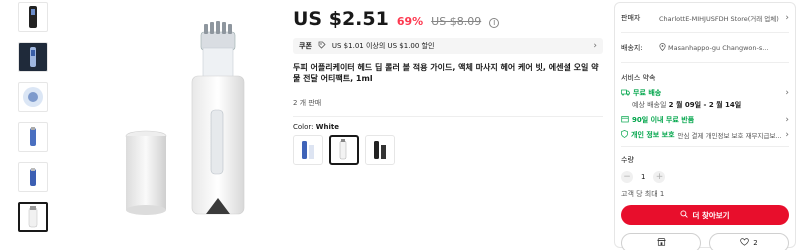 The height and width of the screenshot is (250, 800). I want to click on thumbnail-strip, so click(34, 122).